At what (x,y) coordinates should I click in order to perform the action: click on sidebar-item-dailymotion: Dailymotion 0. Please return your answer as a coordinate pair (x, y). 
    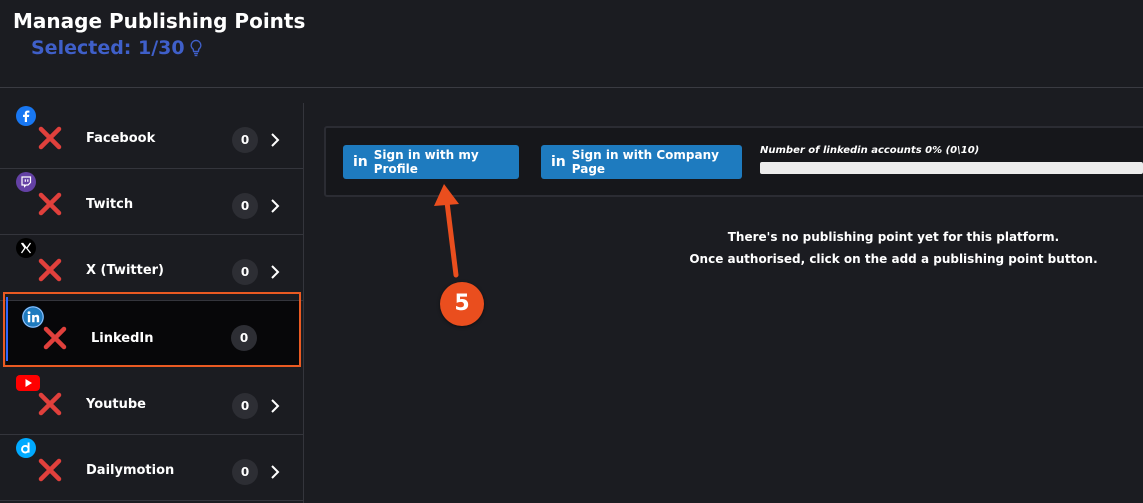
    Looking at the image, I should click on (151, 468).